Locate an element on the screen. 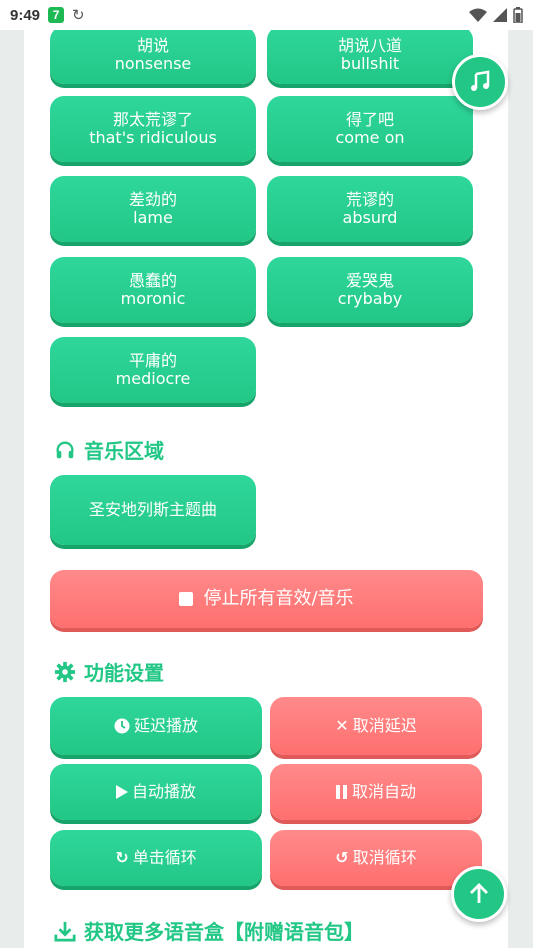  battery-icon is located at coordinates (518, 15).